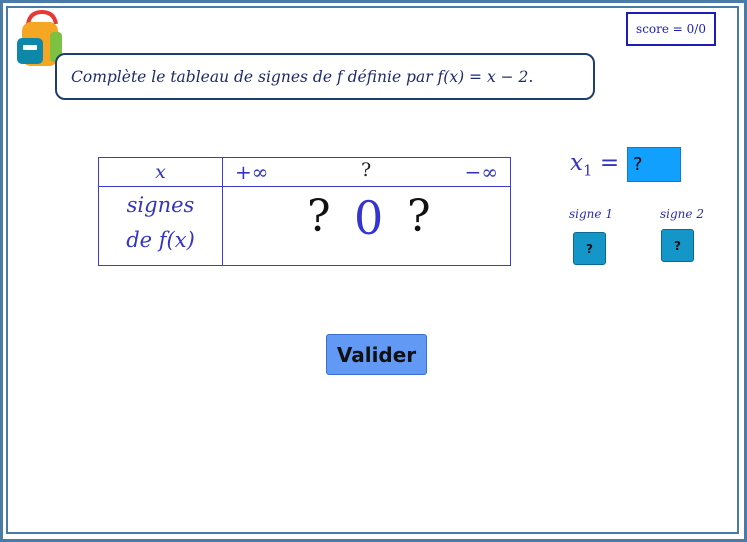 The image size is (747, 542). I want to click on sign-table: x +∞ ? −∞ signes de f(x) ? 0 ?, so click(304, 211).